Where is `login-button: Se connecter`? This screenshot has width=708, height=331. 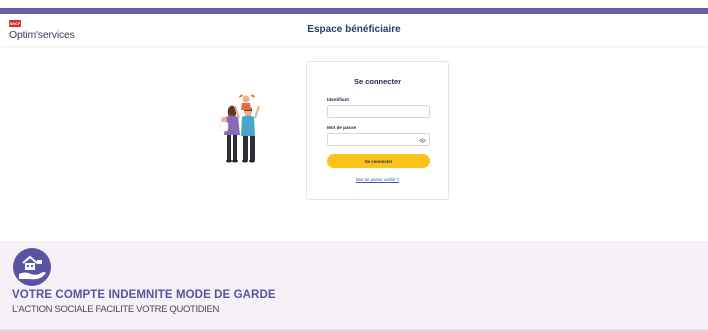 login-button: Se connecter is located at coordinates (378, 161).